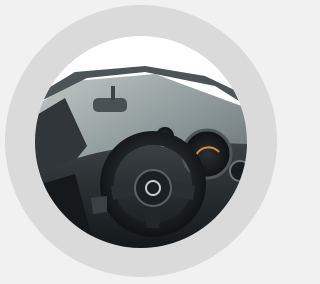 The image size is (320, 284). What do you see at coordinates (99, 205) in the screenshot?
I see `door-handle` at bounding box center [99, 205].